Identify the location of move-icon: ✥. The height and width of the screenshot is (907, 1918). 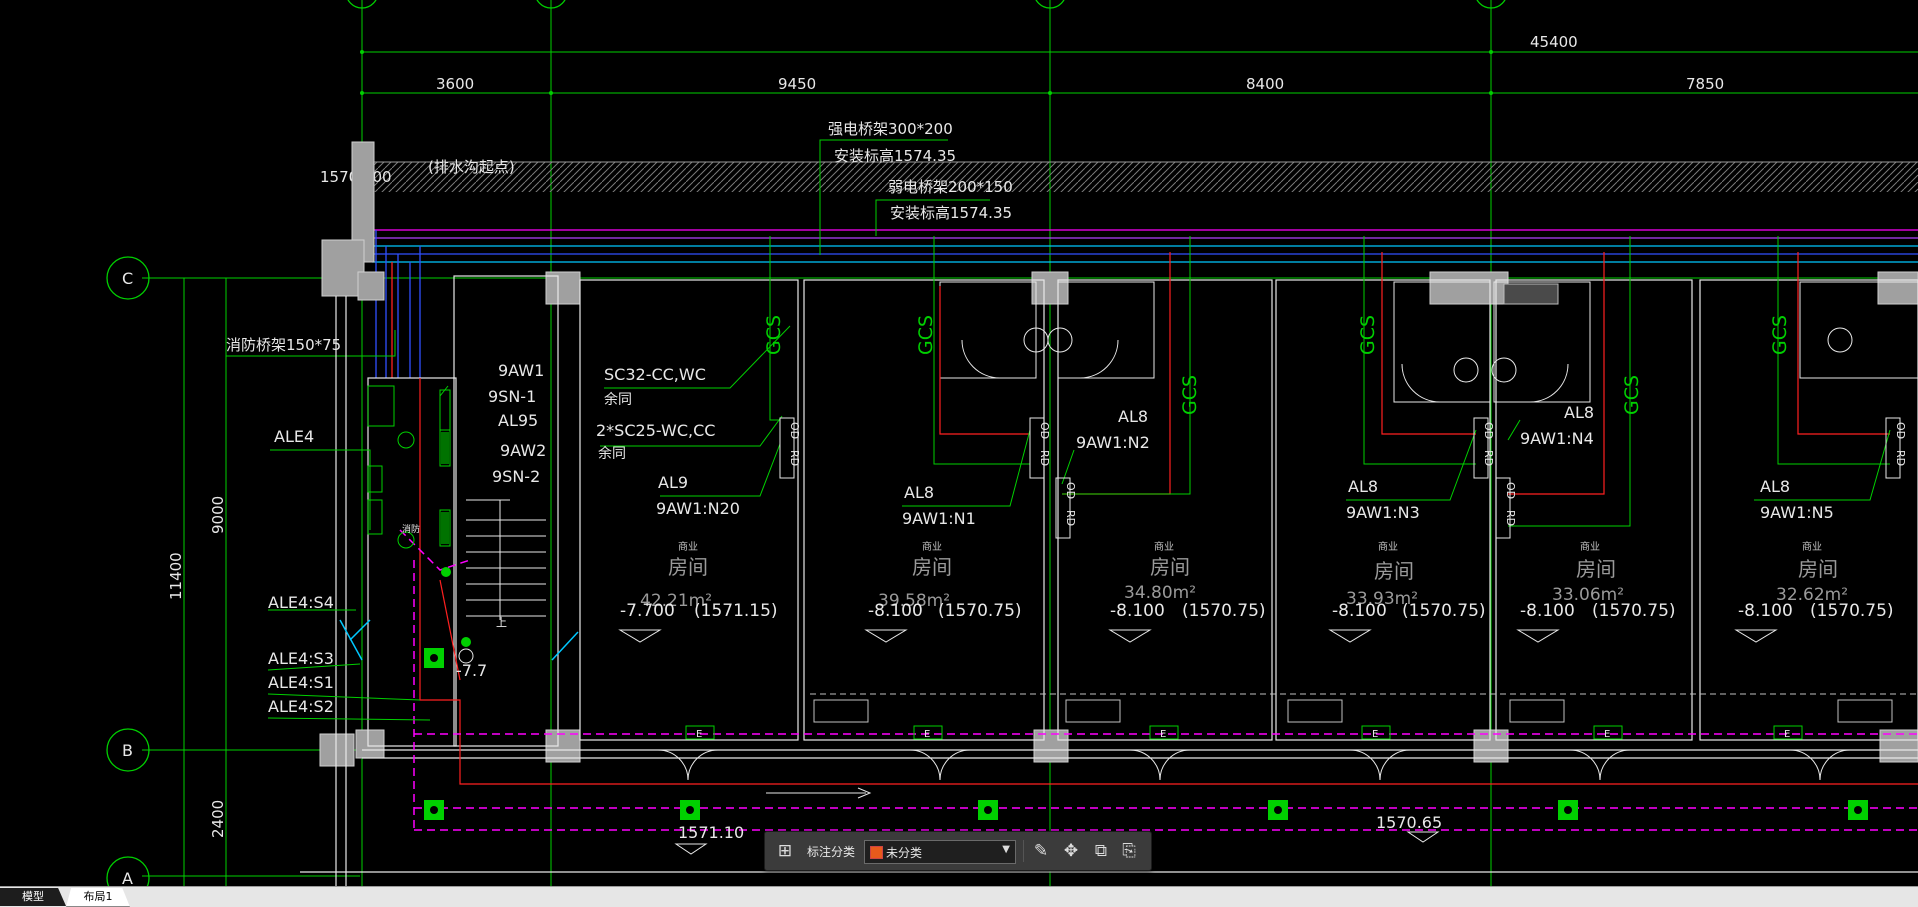
(1071, 851).